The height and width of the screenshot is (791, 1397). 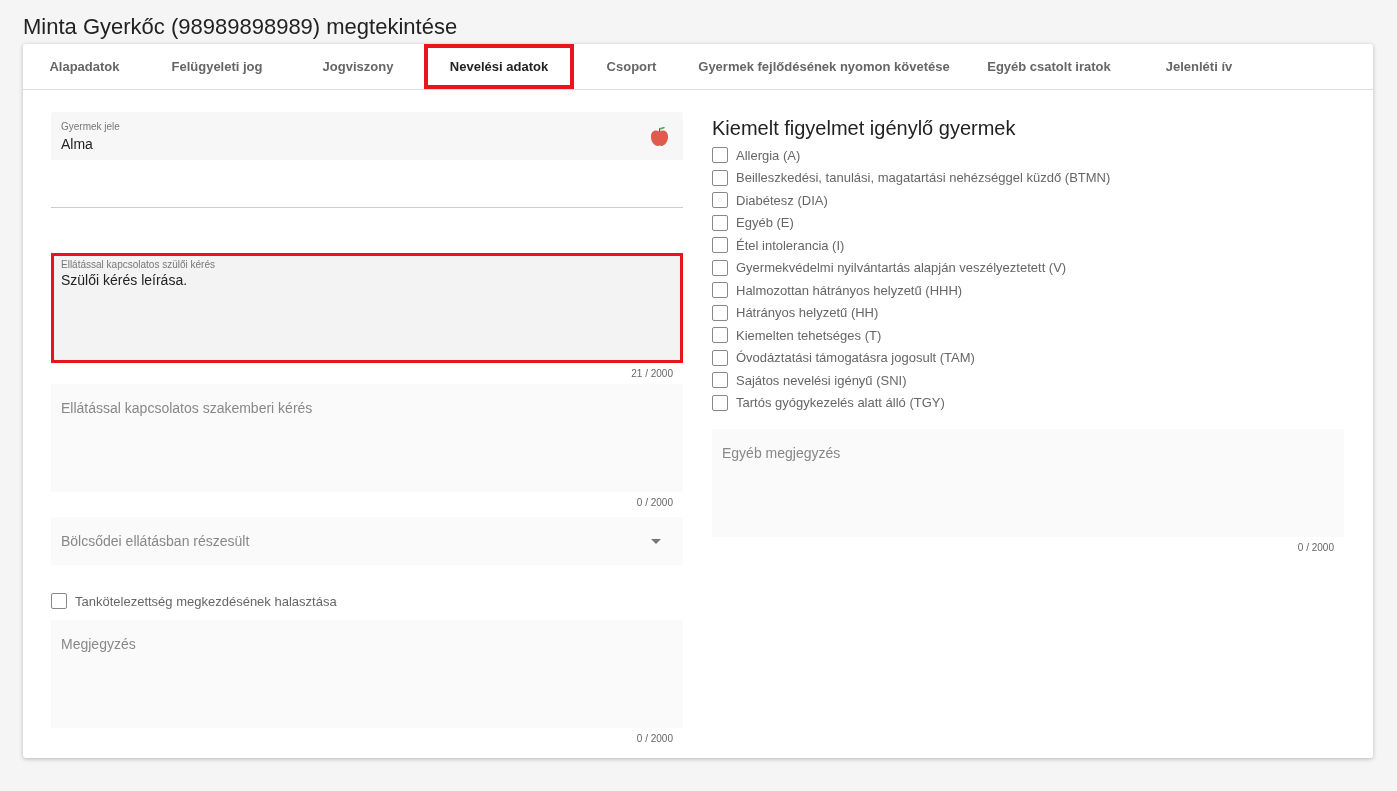 I want to click on tab: Felügyeleti jog, so click(x=217, y=66).